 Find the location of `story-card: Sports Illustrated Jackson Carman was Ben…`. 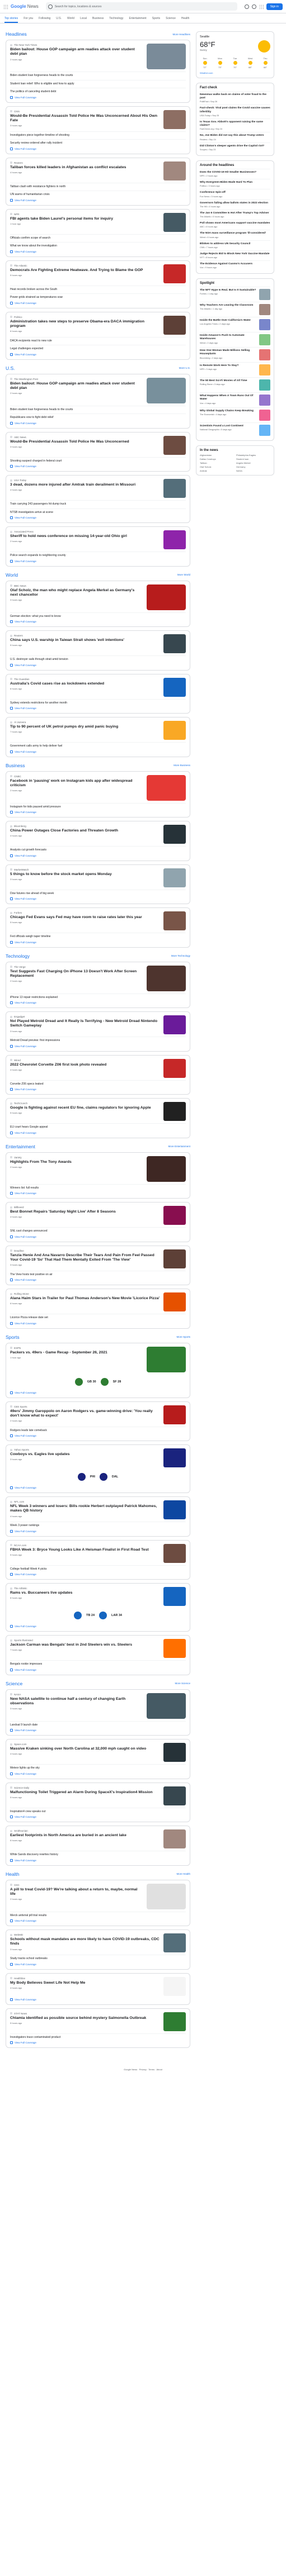

story-card: Sports Illustrated Jackson Carman was Ben… is located at coordinates (98, 1655).